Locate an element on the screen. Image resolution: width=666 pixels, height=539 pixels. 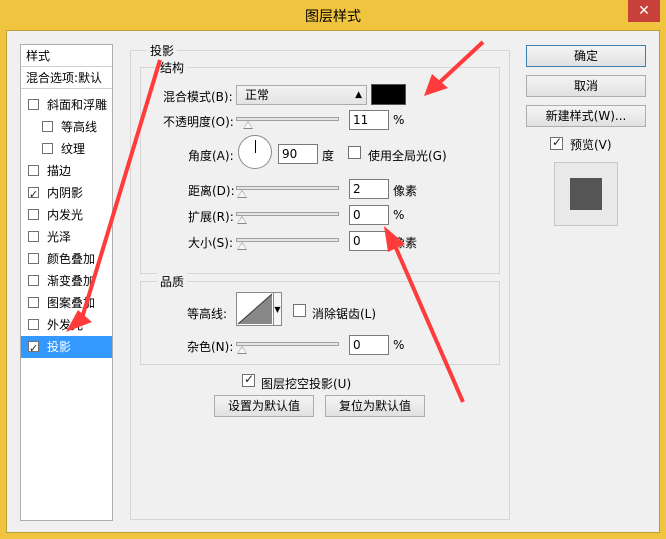
styles-list: 样式 混合选项:默认 斜面和浮雕 等高线 纹理 描边 内阴影 is located at coordinates (66, 282).